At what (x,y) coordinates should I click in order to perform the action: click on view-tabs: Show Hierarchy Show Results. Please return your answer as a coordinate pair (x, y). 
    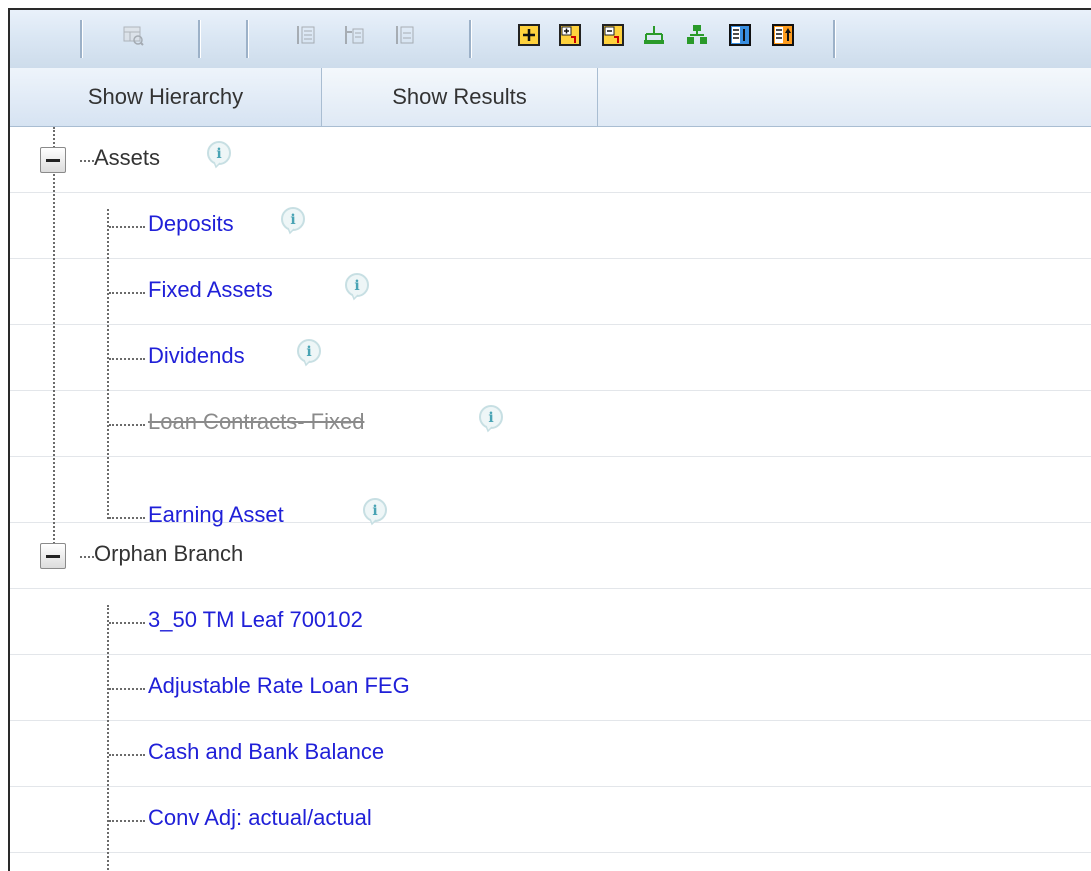
    Looking at the image, I should click on (550, 97).